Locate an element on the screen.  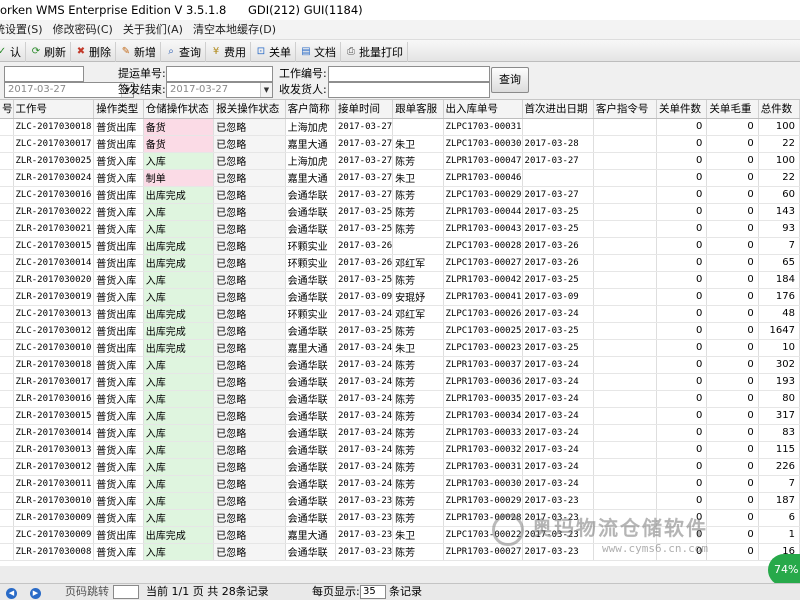
toolbar-button: ⊡ 关单 is located at coordinates (273, 52).